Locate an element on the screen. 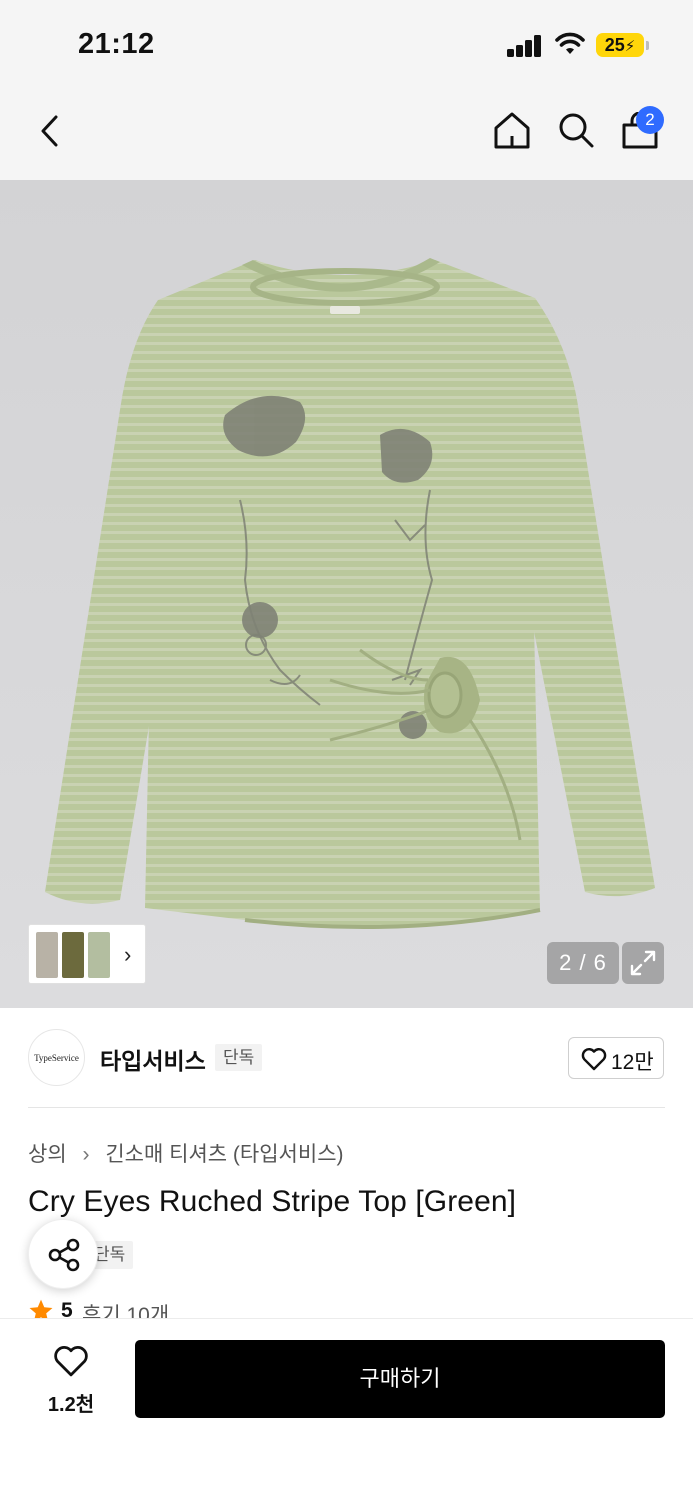 The height and width of the screenshot is (1500, 693). rating-score: 5 is located at coordinates (67, 1308).